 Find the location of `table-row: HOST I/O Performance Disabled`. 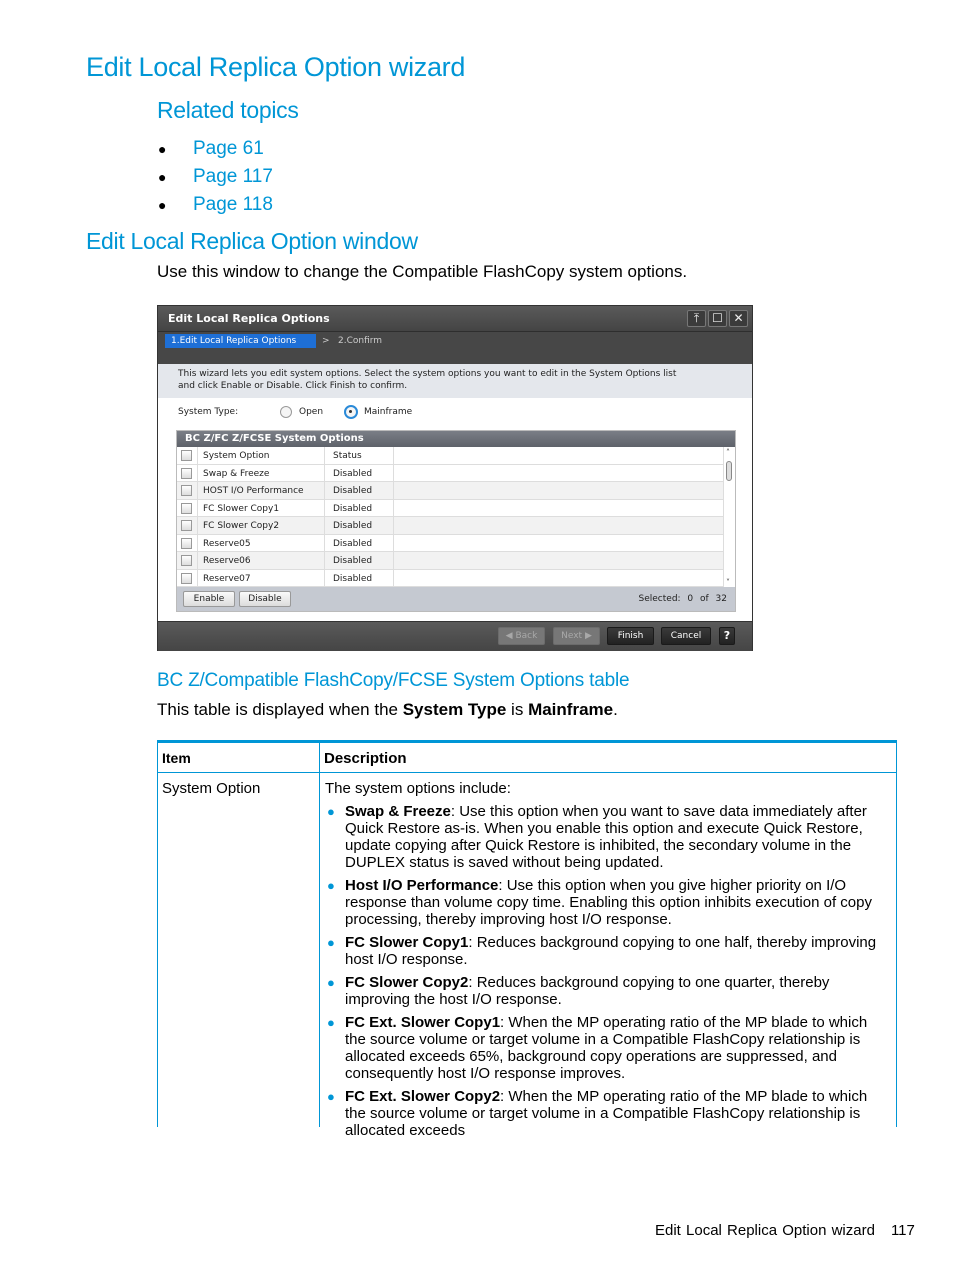

table-row: HOST I/O Performance Disabled is located at coordinates (450, 491).